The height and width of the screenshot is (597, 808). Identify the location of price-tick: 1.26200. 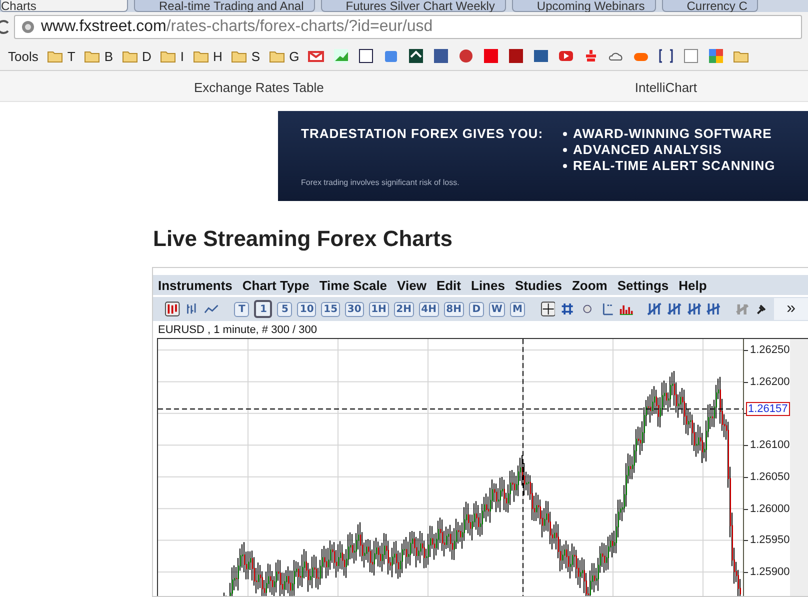
(770, 382).